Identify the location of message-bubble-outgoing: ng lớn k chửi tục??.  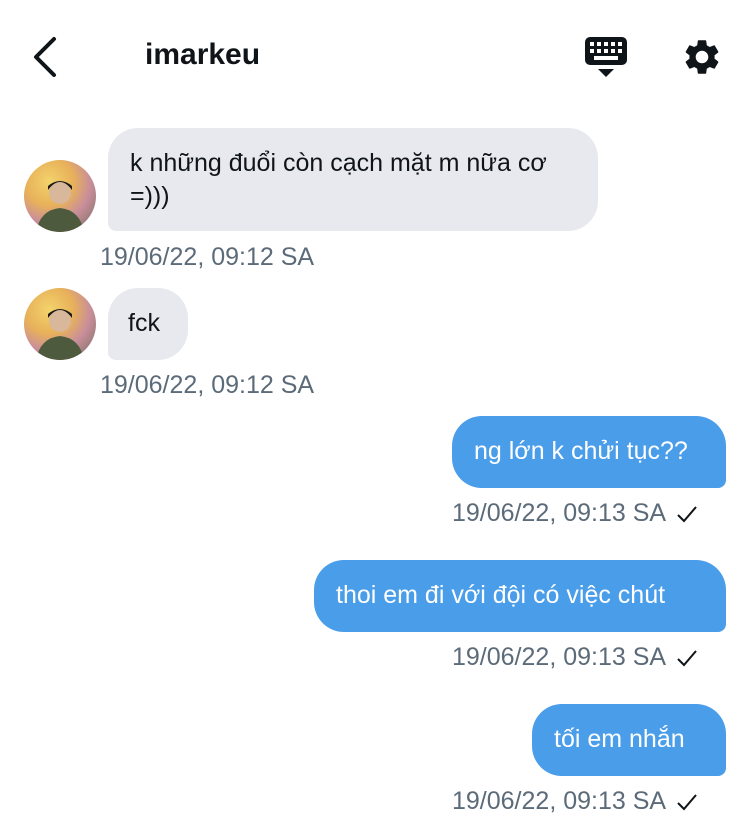
(589, 452).